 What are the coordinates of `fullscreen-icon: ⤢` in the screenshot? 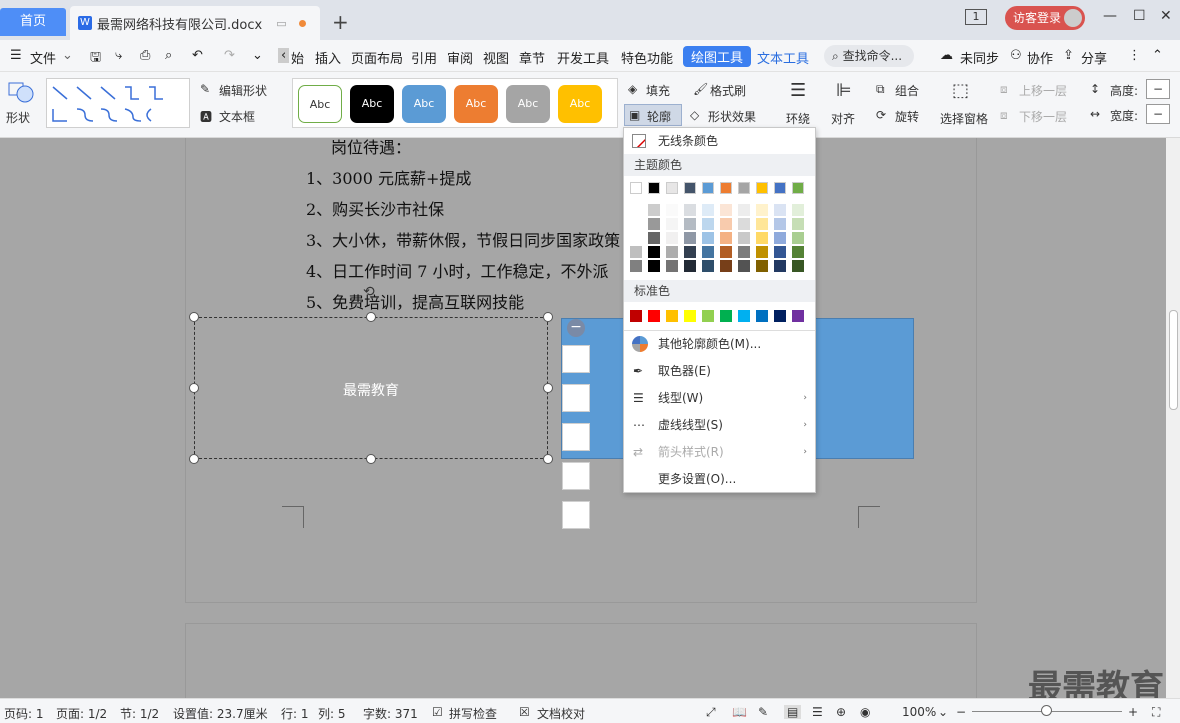 It's located at (711, 712).